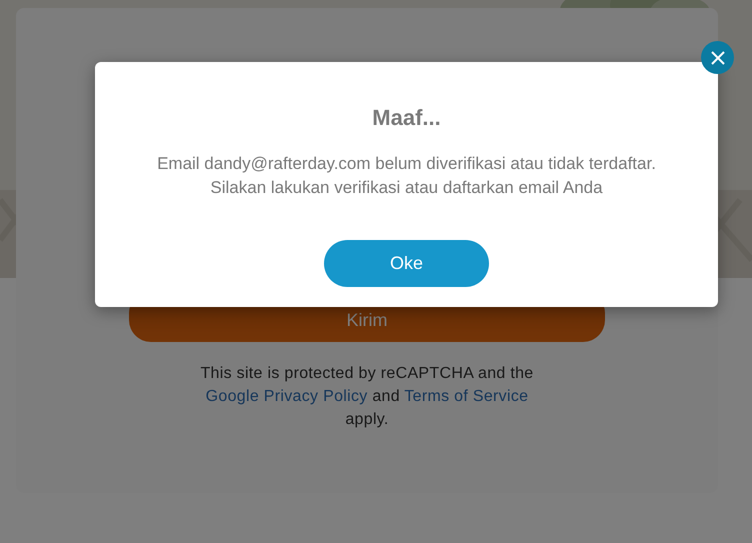 Image resolution: width=752 pixels, height=543 pixels. What do you see at coordinates (466, 396) in the screenshot?
I see `terms-link: Terms of Service` at bounding box center [466, 396].